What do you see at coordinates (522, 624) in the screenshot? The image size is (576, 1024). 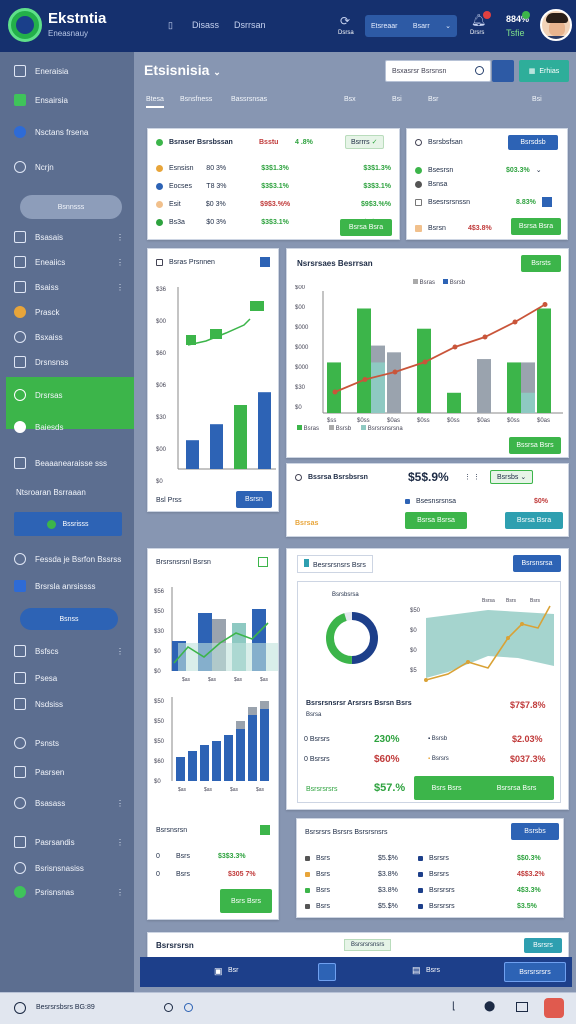 I see `point` at bounding box center [522, 624].